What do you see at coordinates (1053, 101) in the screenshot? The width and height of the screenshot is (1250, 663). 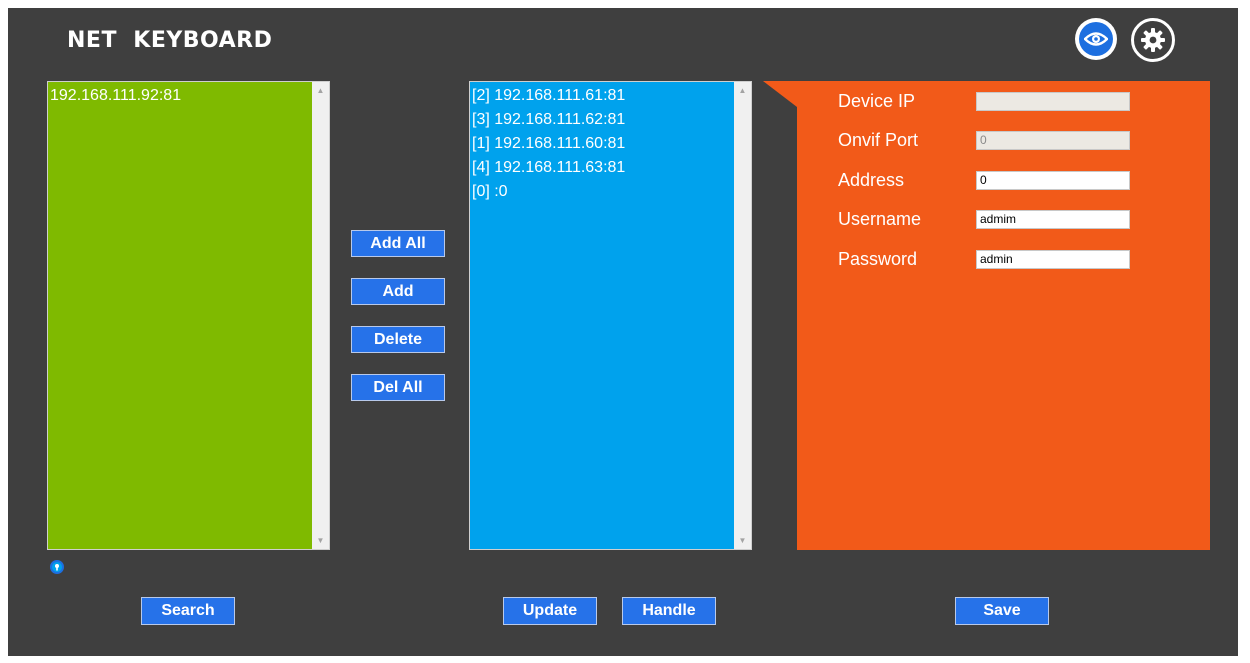 I see `device-ip-field` at bounding box center [1053, 101].